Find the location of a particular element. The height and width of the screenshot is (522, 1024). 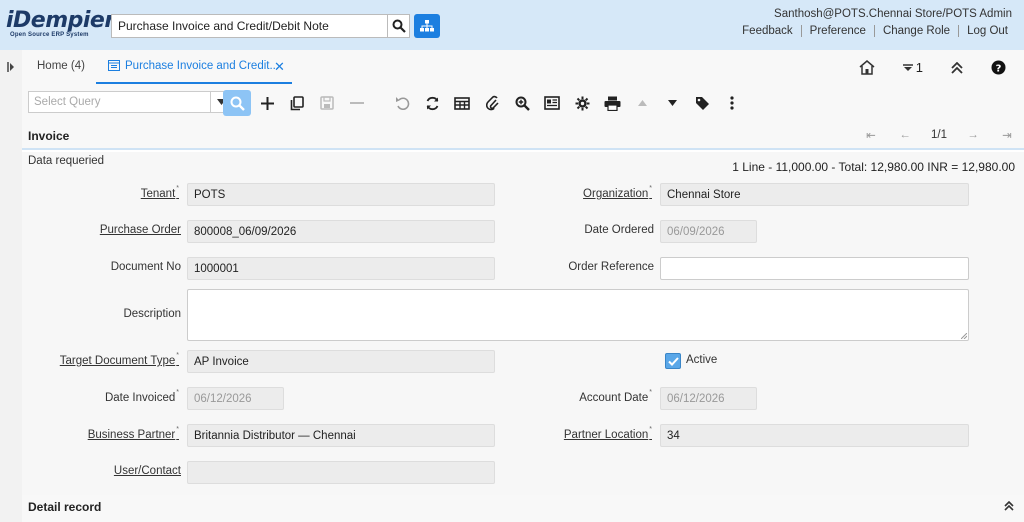

menu-tree-button is located at coordinates (427, 26).